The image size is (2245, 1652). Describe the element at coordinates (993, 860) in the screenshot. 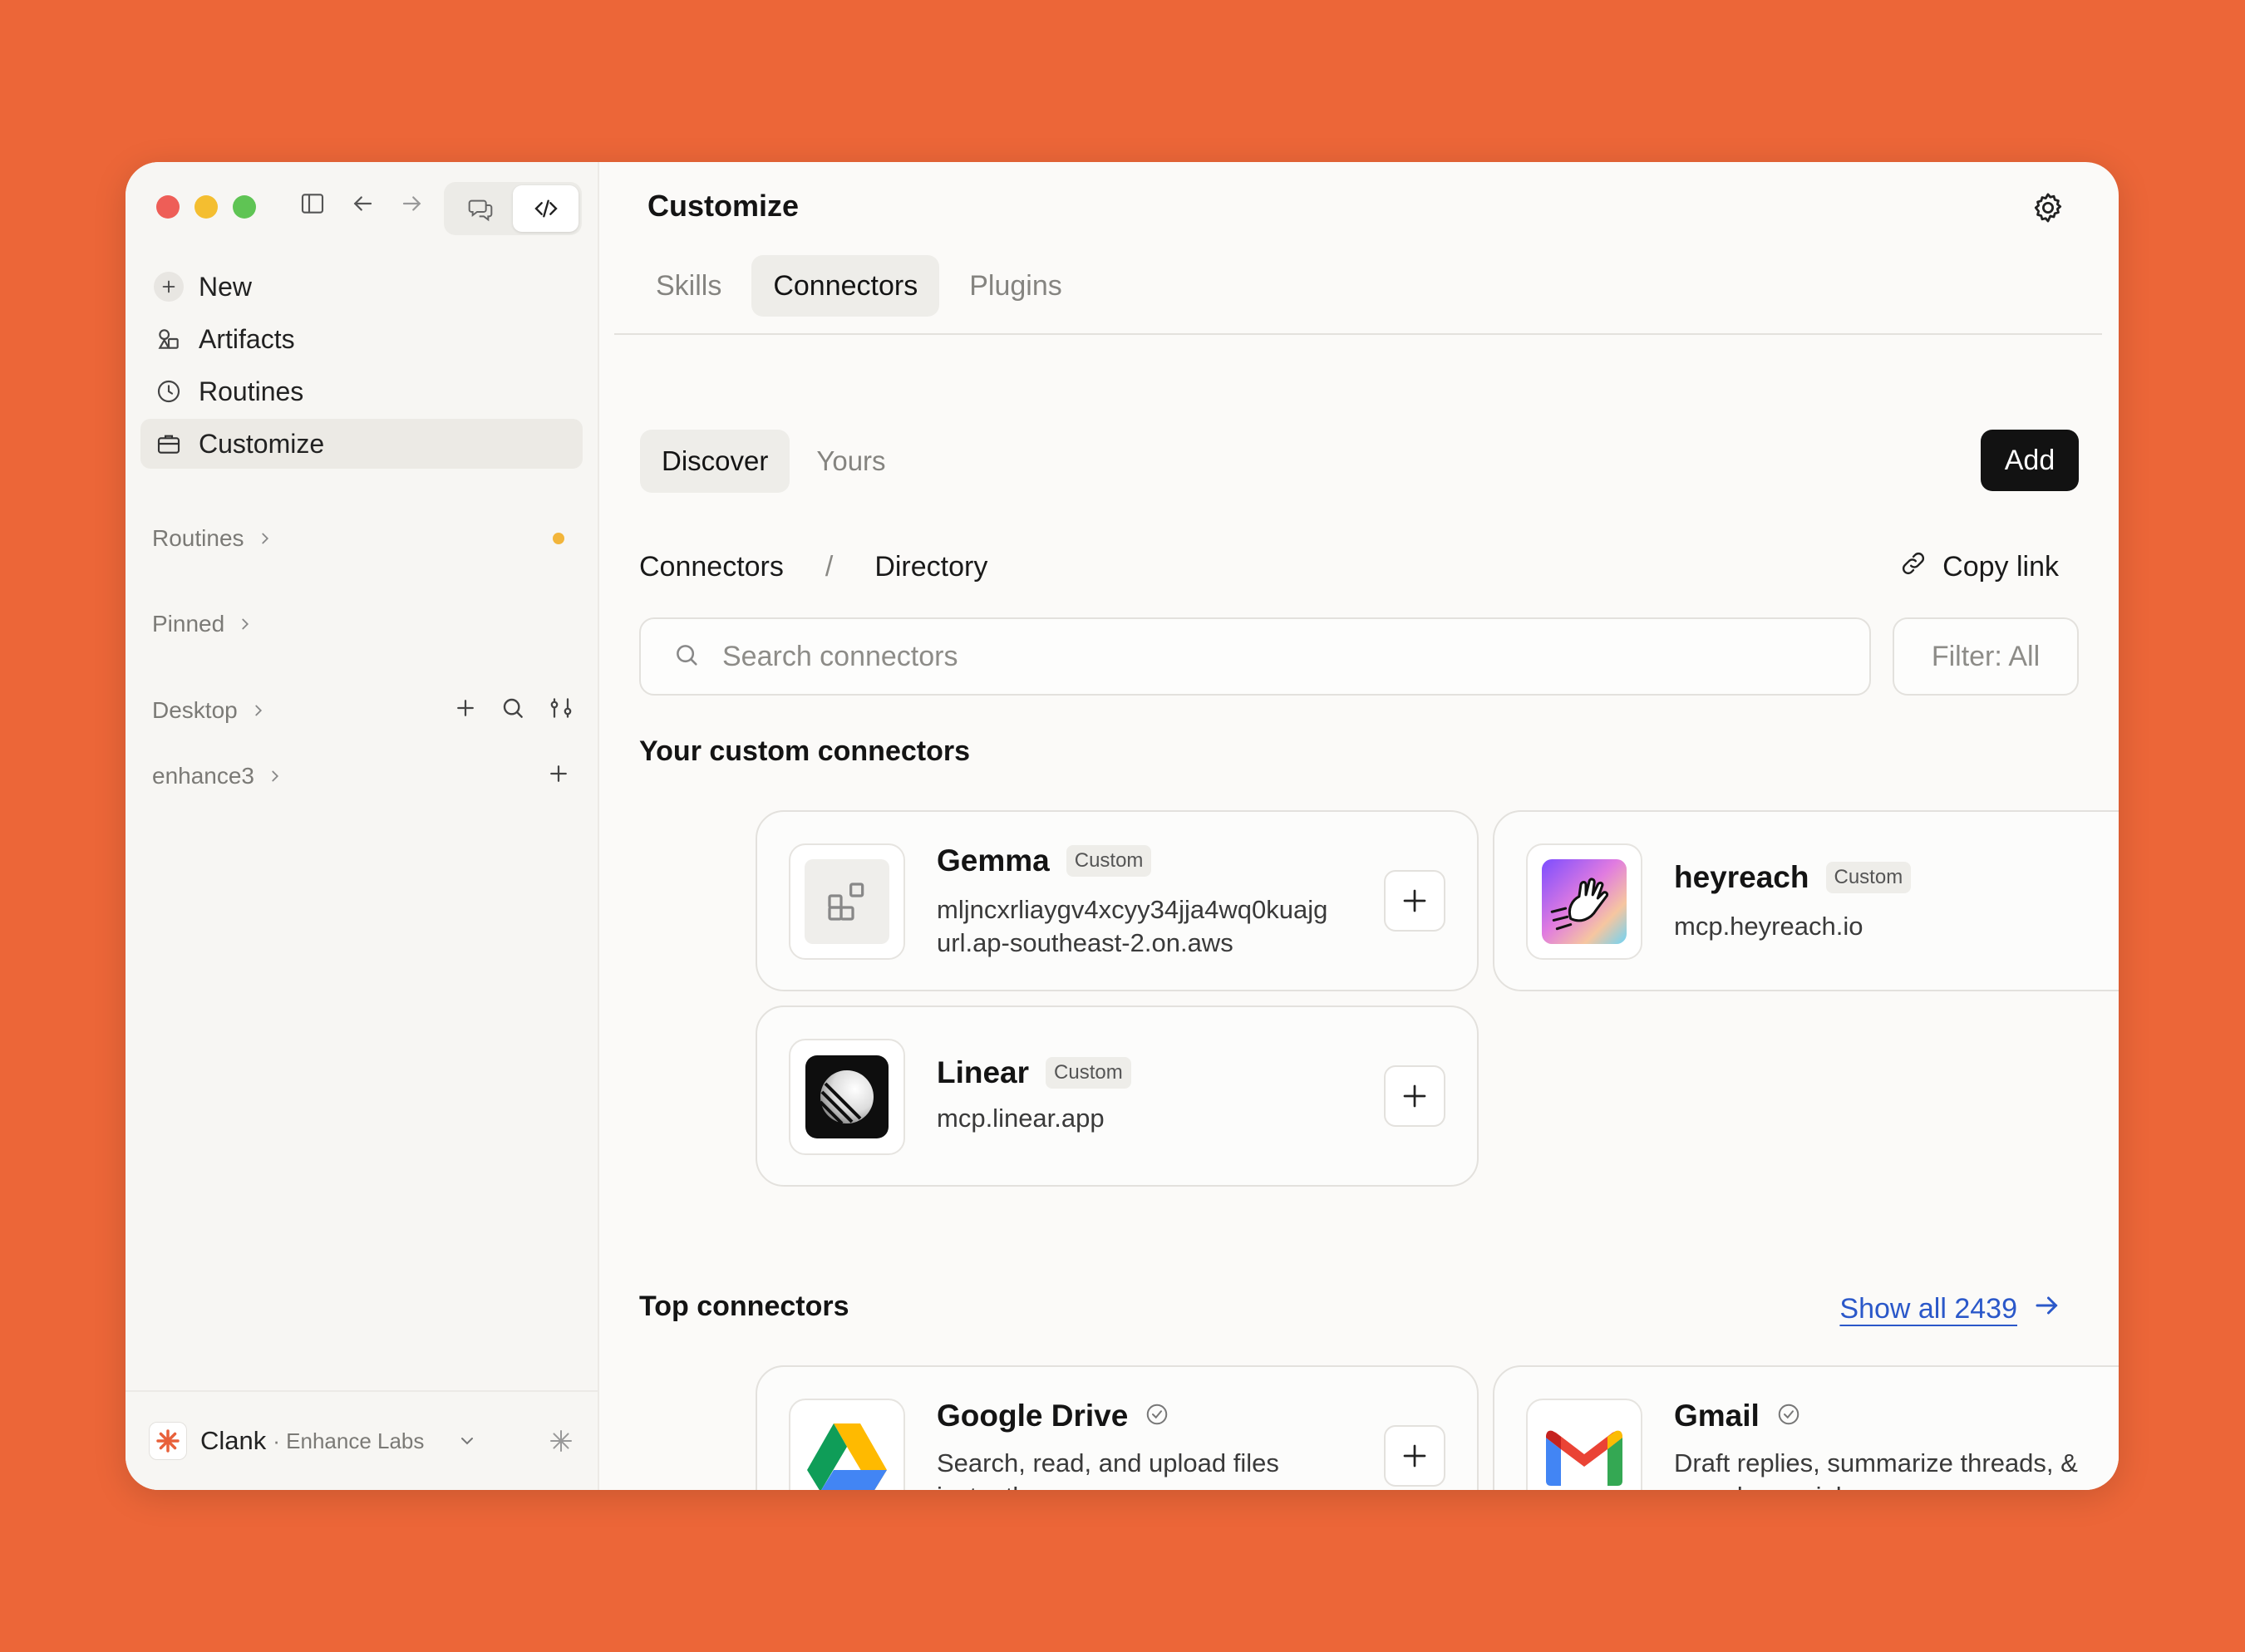

I see `connector-name: Gemma` at that location.